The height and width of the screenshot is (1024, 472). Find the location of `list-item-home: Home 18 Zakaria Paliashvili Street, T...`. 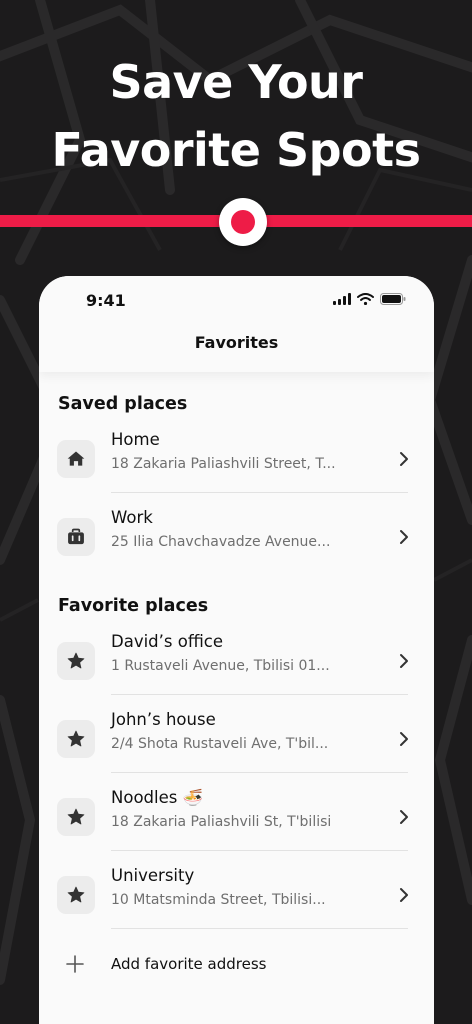

list-item-home: Home 18 Zakaria Paliashvili Street, T... is located at coordinates (236, 459).